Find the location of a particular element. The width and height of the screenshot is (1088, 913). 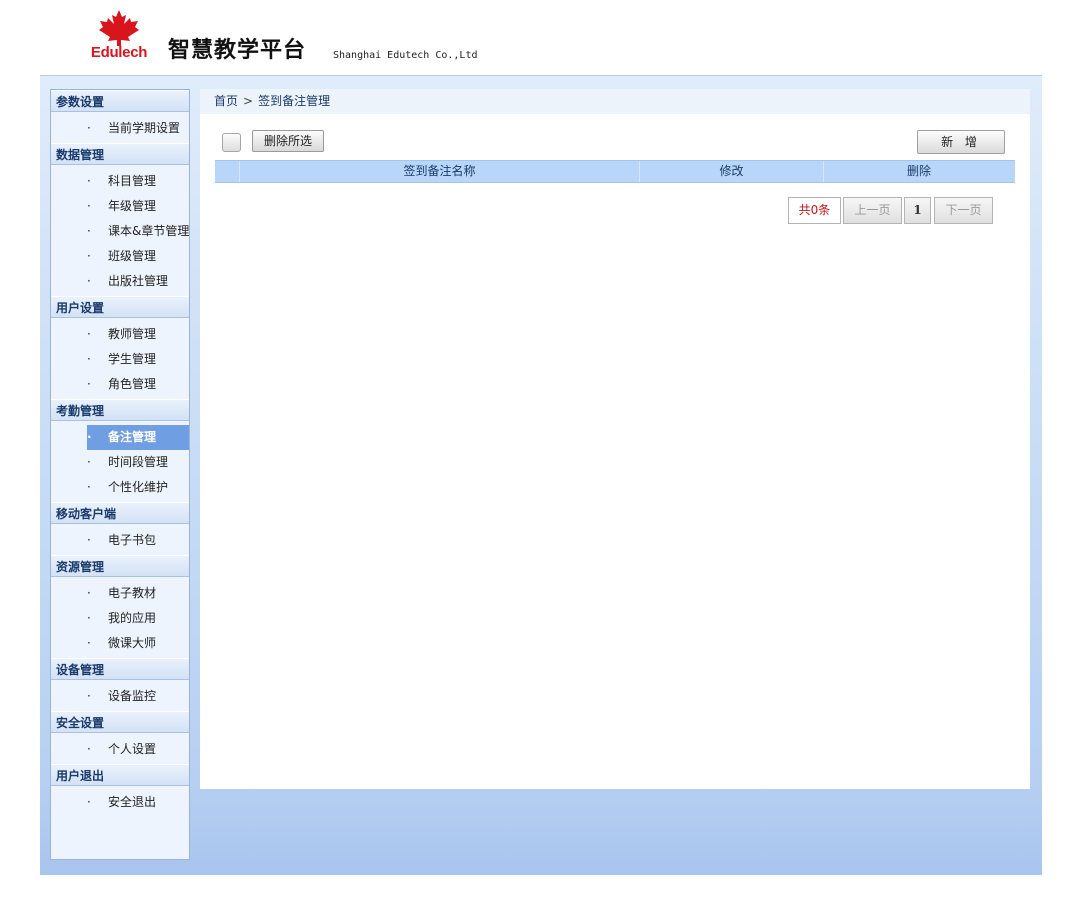

sidebar-item-label: 角色管理 is located at coordinates (132, 384).